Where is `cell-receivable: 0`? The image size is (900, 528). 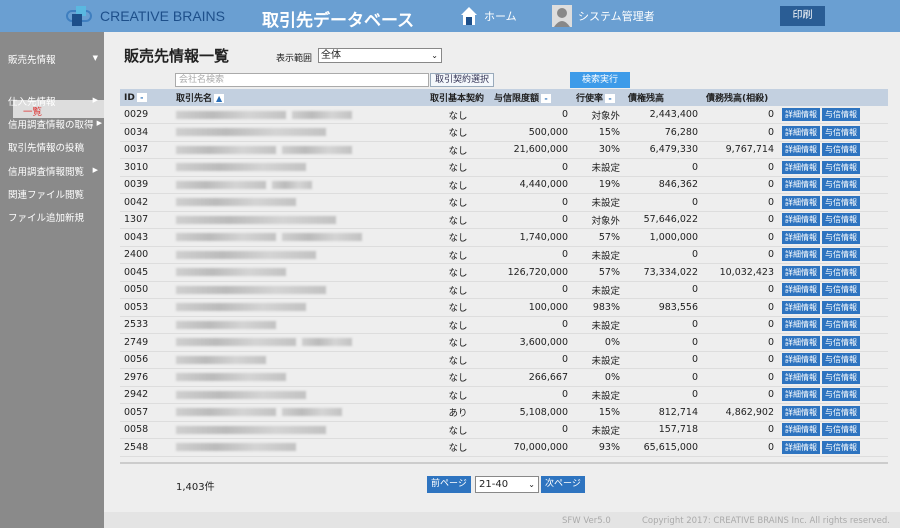
cell-receivable: 0 is located at coordinates (663, 377).